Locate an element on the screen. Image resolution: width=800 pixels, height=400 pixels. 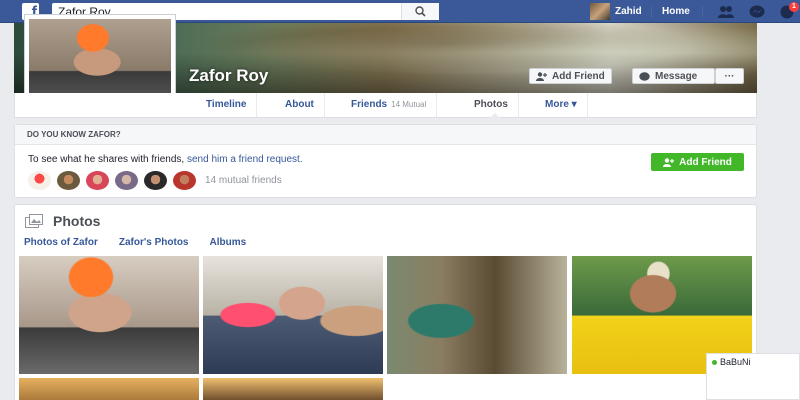
tab-label: Timeline is located at coordinates (226, 104).